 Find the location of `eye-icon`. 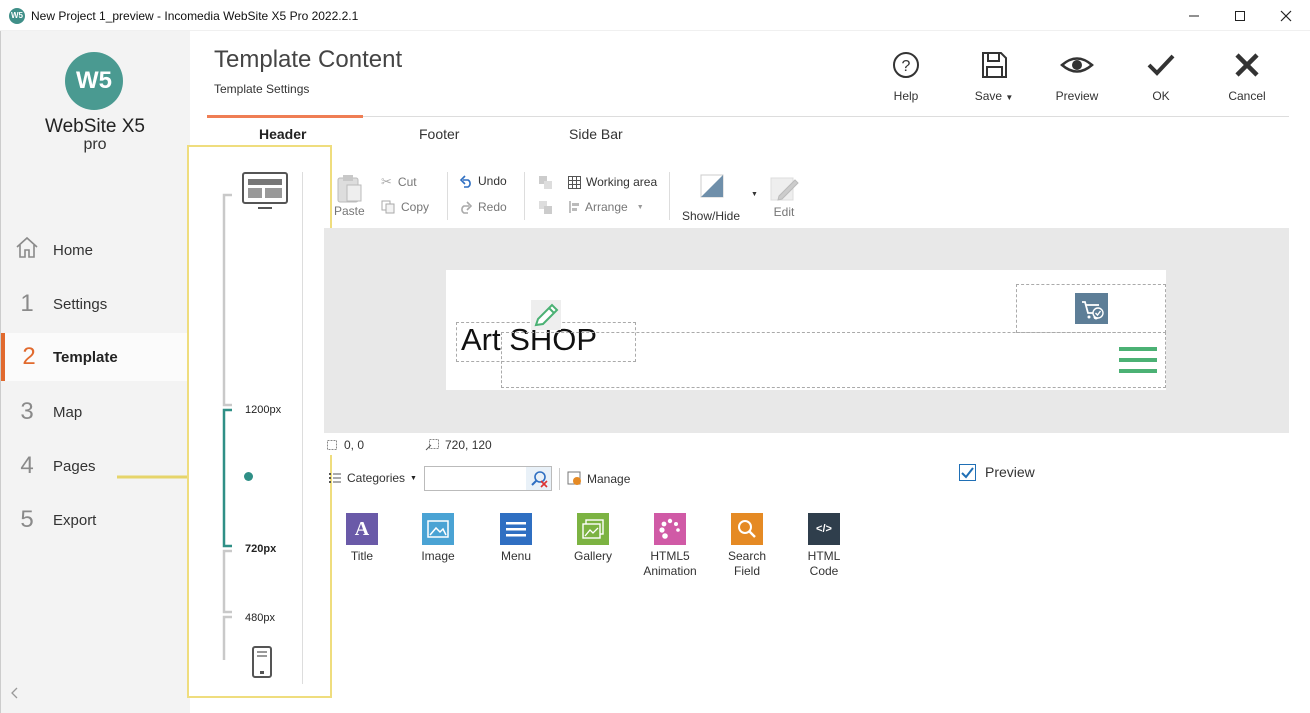

eye-icon is located at coordinates (1077, 65).